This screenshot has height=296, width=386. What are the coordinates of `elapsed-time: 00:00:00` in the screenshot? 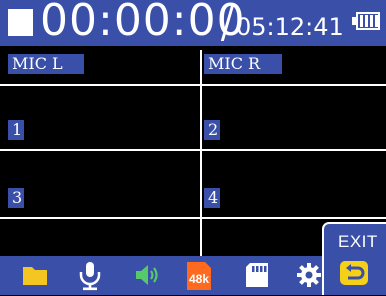 It's located at (143, 23).